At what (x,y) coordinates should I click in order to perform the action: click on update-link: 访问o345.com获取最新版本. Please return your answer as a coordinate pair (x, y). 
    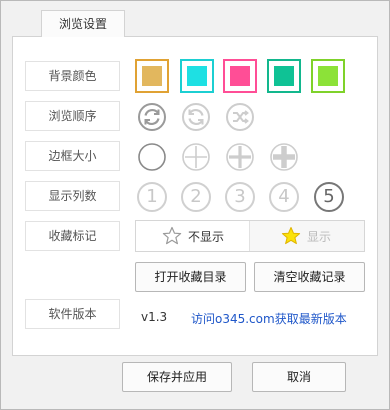
    Looking at the image, I should click on (269, 318).